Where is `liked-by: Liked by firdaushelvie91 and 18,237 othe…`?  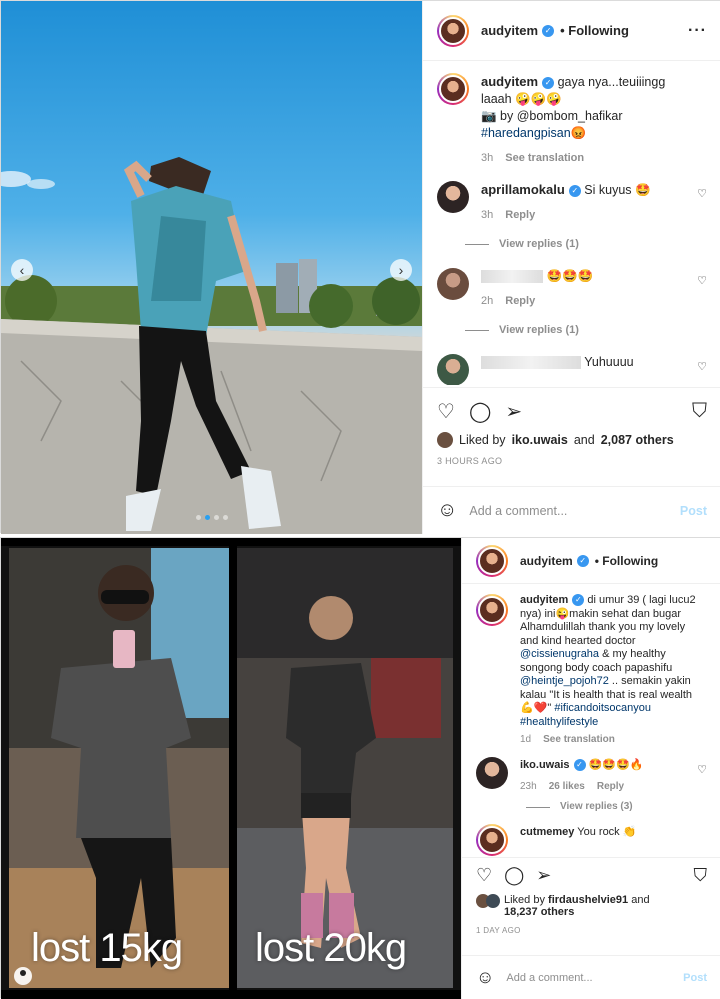 liked-by: Liked by firdaushelvie91 and 18,237 othe… is located at coordinates (591, 906).